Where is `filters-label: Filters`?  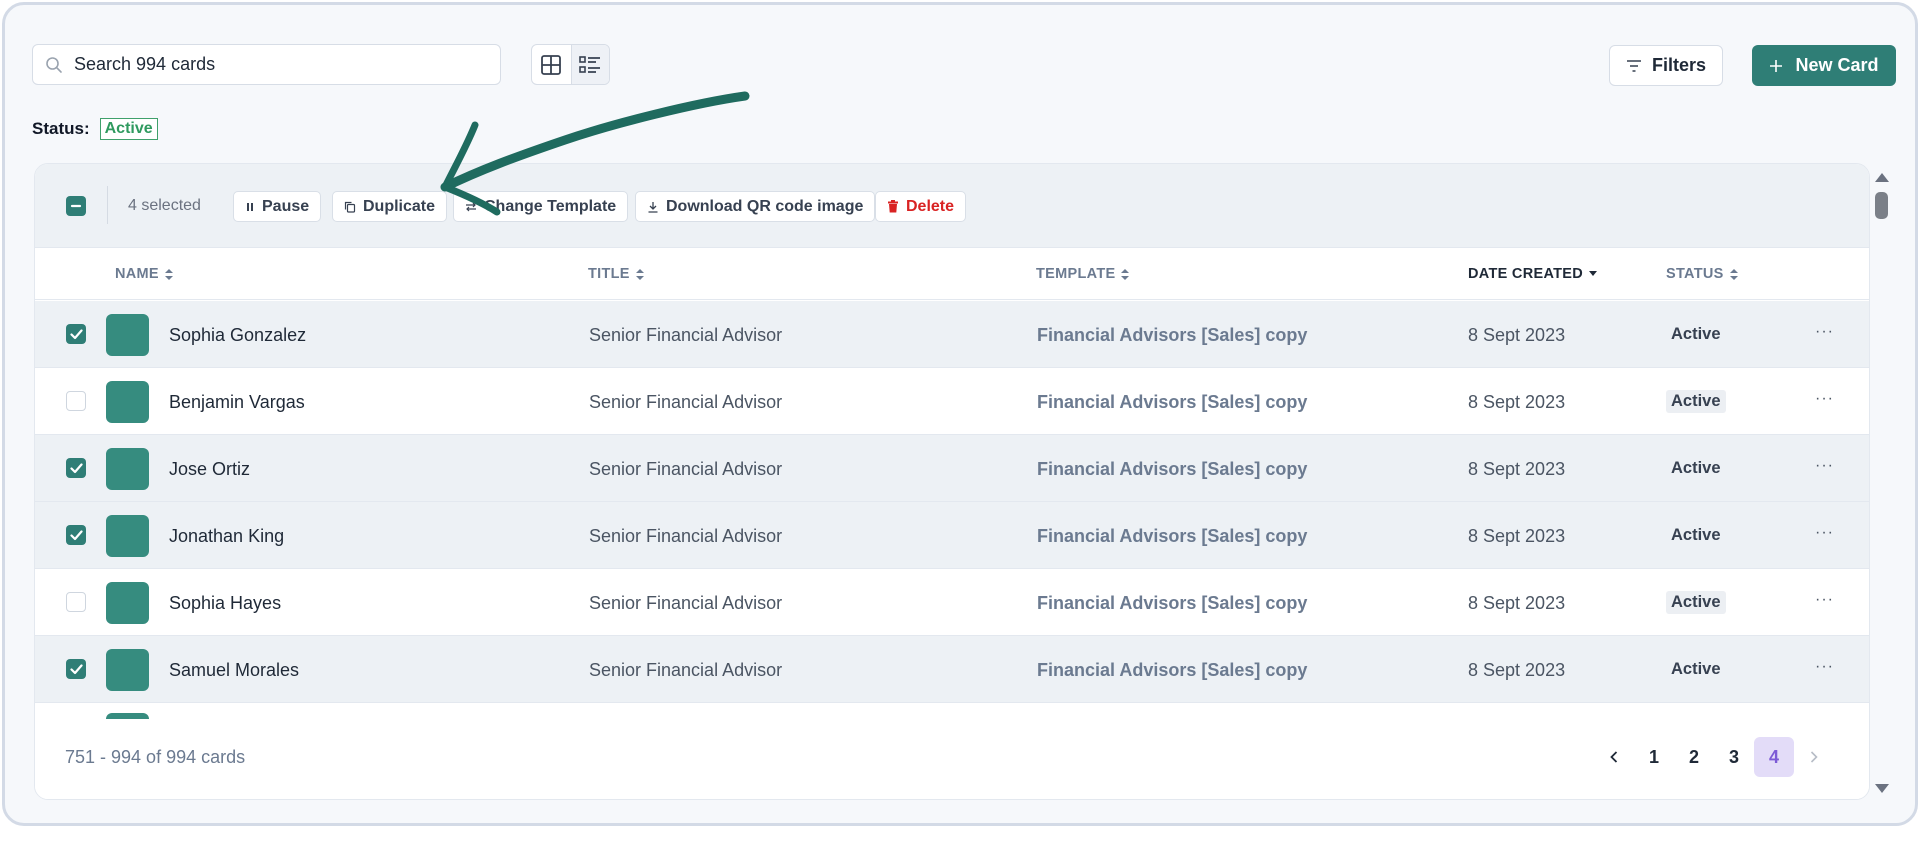
filters-label: Filters is located at coordinates (1679, 65).